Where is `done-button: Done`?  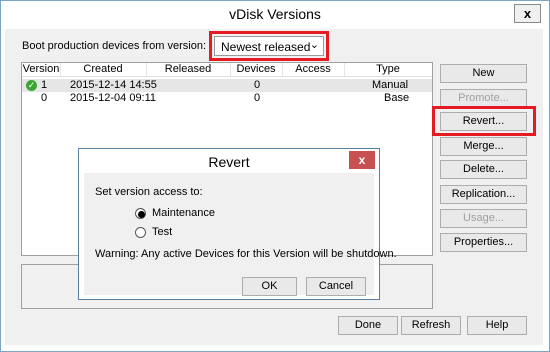 done-button: Done is located at coordinates (368, 325).